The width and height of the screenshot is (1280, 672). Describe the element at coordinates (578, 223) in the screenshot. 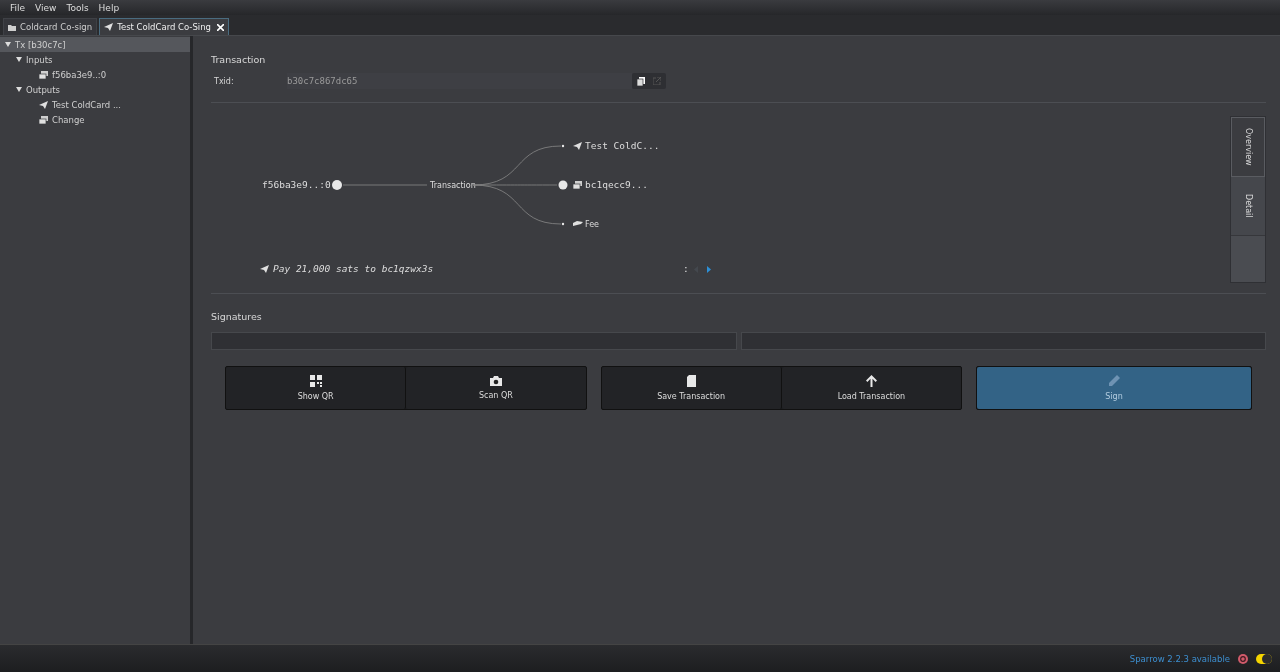

I see `hand-icon` at that location.